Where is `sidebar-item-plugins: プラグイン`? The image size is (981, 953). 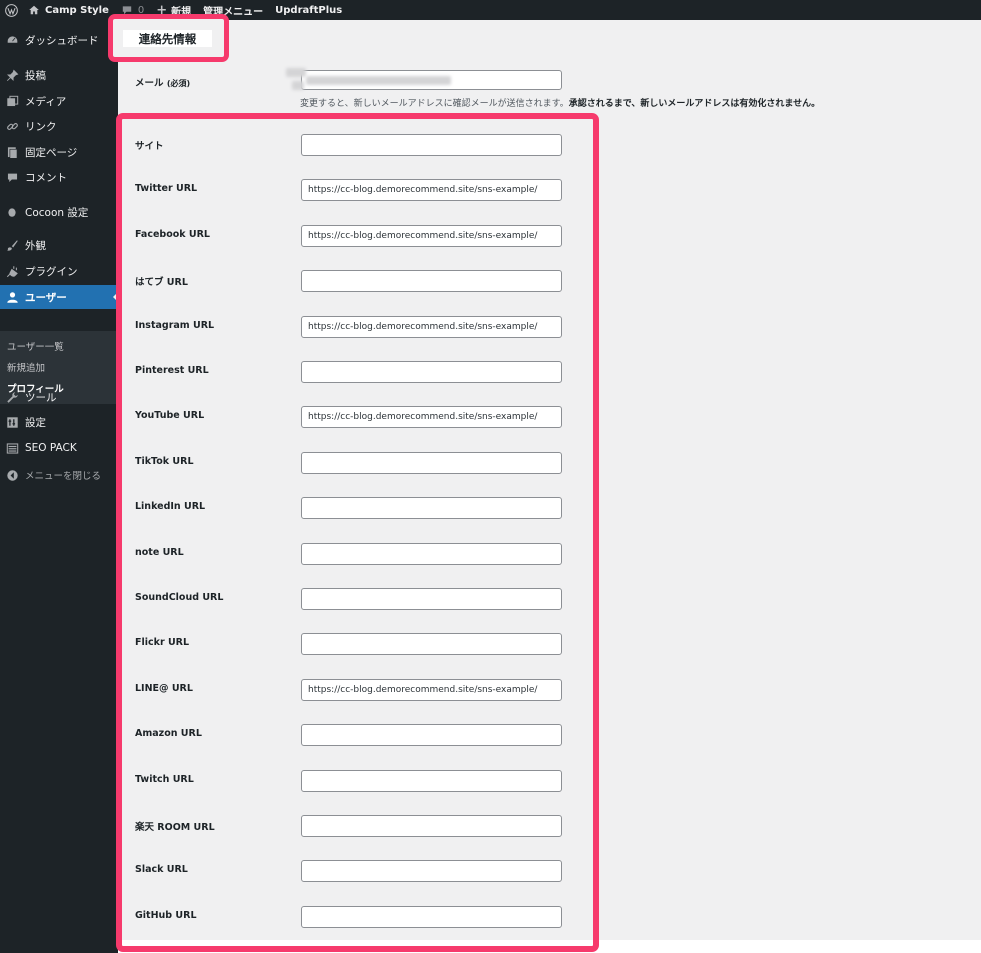
sidebar-item-plugins: プラグイン is located at coordinates (59, 271).